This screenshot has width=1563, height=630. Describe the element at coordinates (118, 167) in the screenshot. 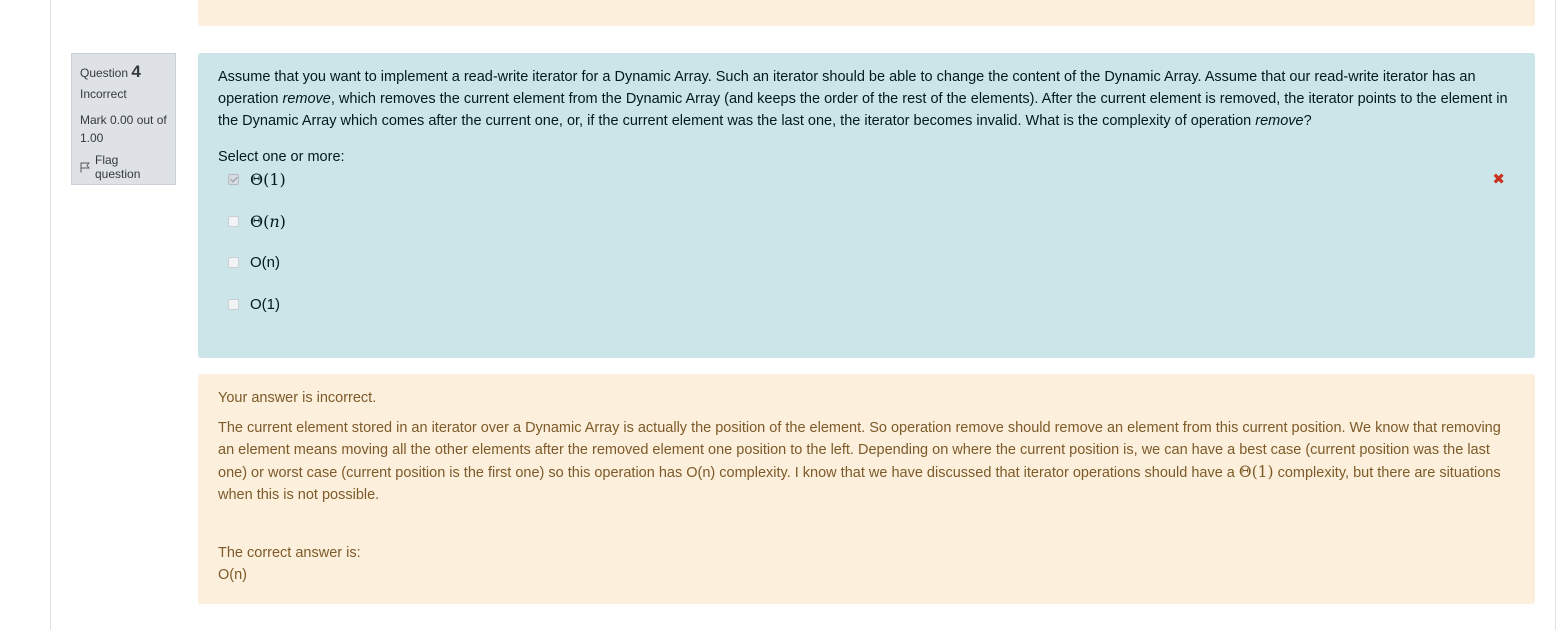

I see `flag-question-label: Flag question` at that location.